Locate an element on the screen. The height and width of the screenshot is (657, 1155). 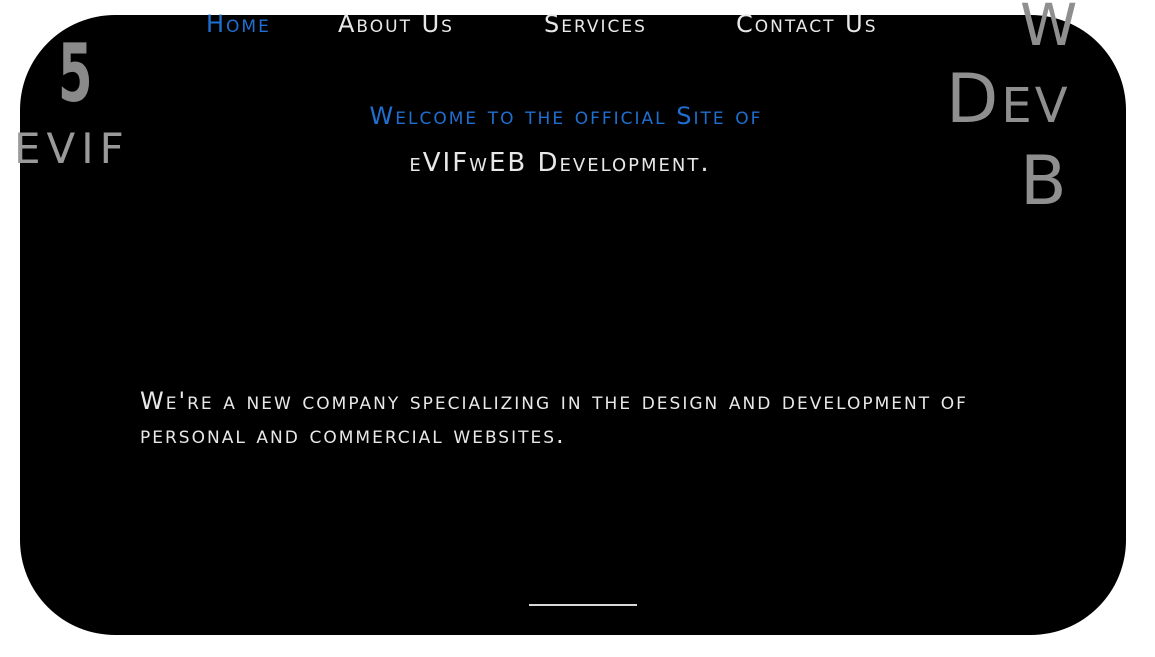
nav-home: Home is located at coordinates (238, 24).